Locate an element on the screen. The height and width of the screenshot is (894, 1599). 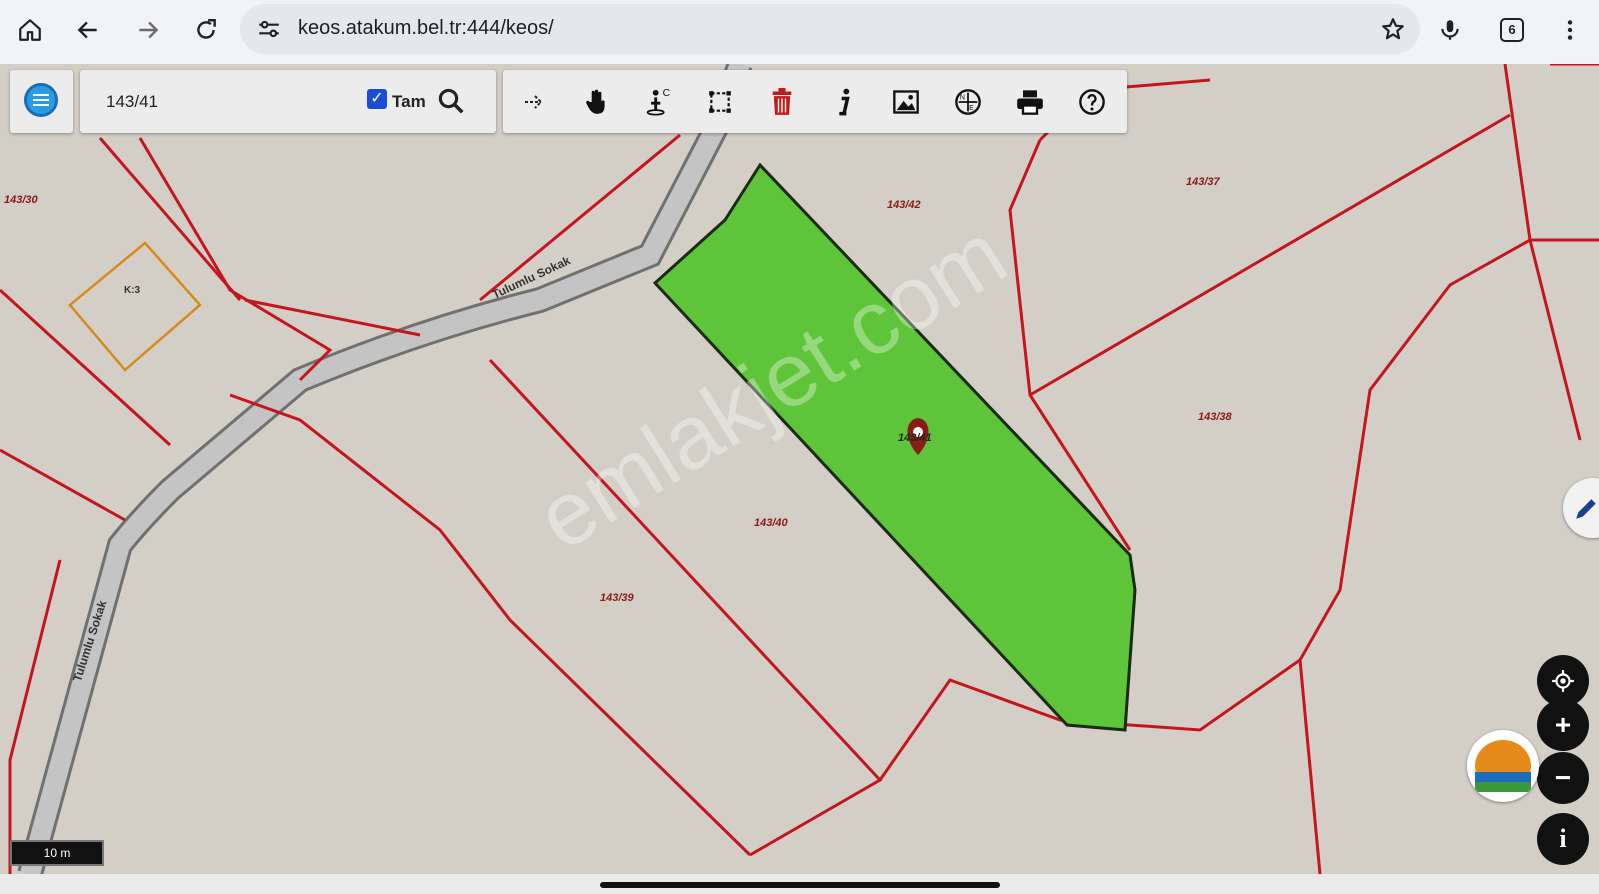
more-icon is located at coordinates (1570, 30).